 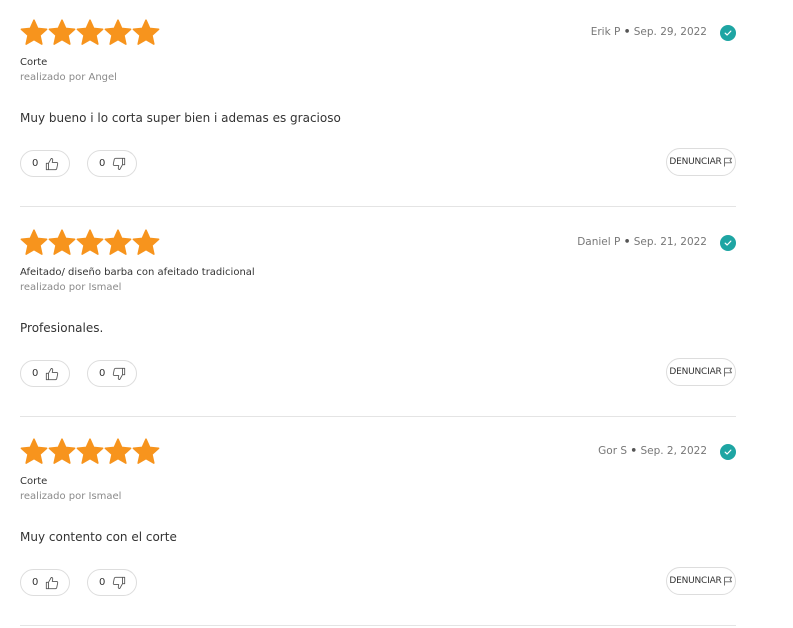 What do you see at coordinates (613, 451) in the screenshot?
I see `review-author: Gor S` at bounding box center [613, 451].